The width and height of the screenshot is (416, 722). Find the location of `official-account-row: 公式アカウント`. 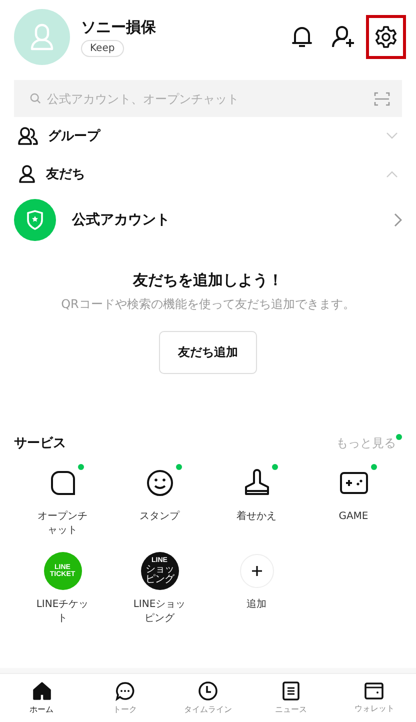

official-account-row: 公式アカウント is located at coordinates (208, 220).